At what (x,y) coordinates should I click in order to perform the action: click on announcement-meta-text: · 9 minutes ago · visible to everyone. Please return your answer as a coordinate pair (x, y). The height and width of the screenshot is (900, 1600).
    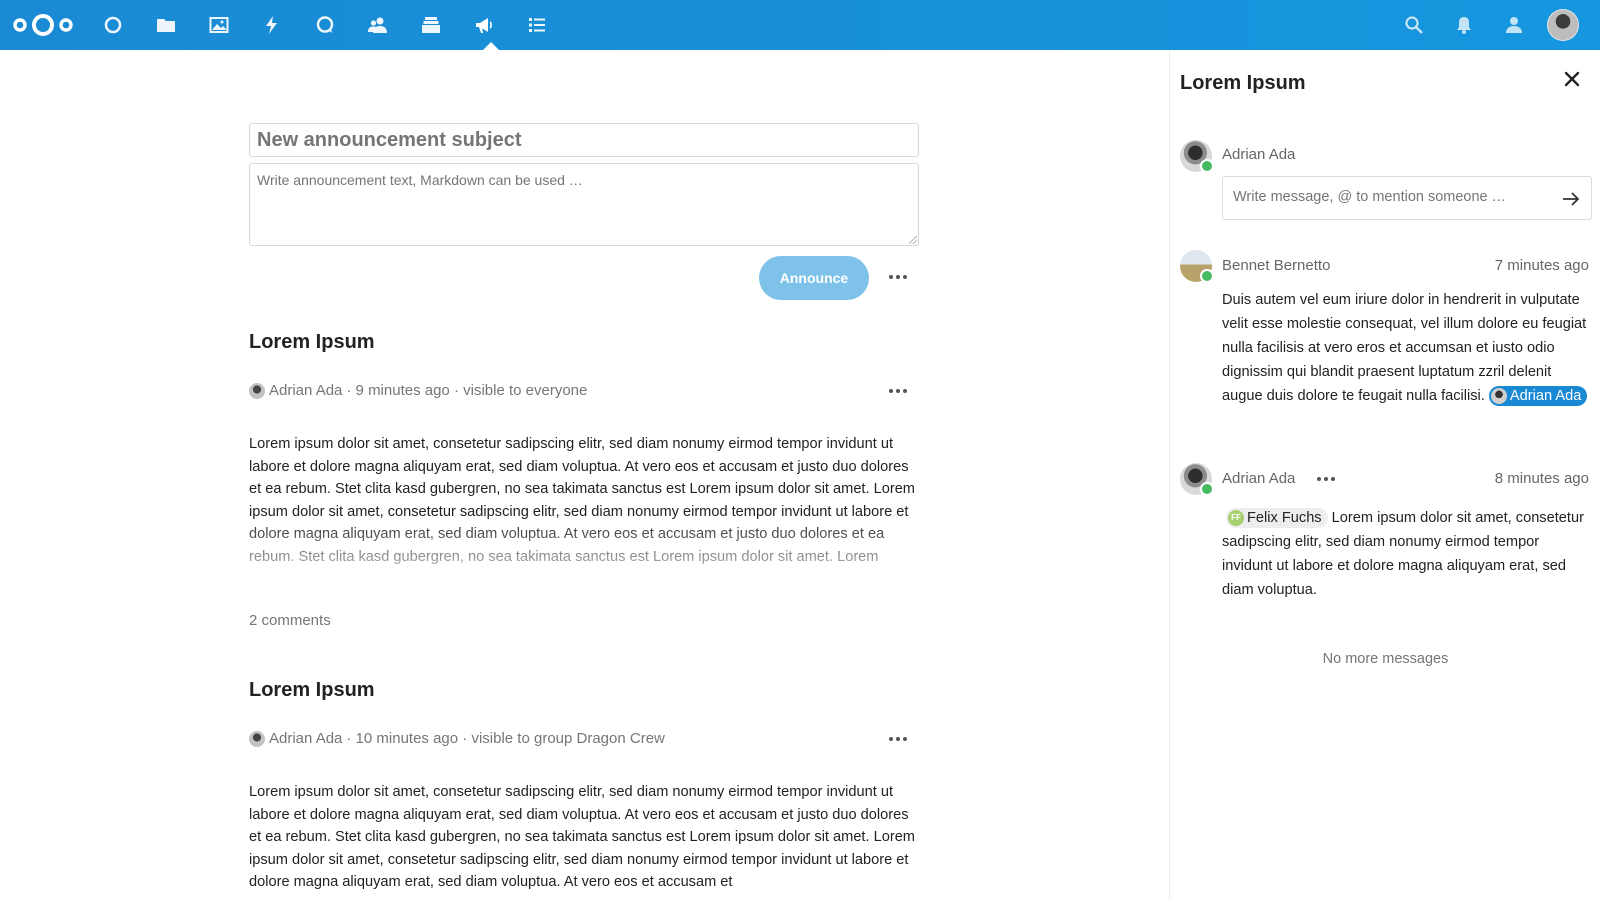
    Looking at the image, I should click on (467, 390).